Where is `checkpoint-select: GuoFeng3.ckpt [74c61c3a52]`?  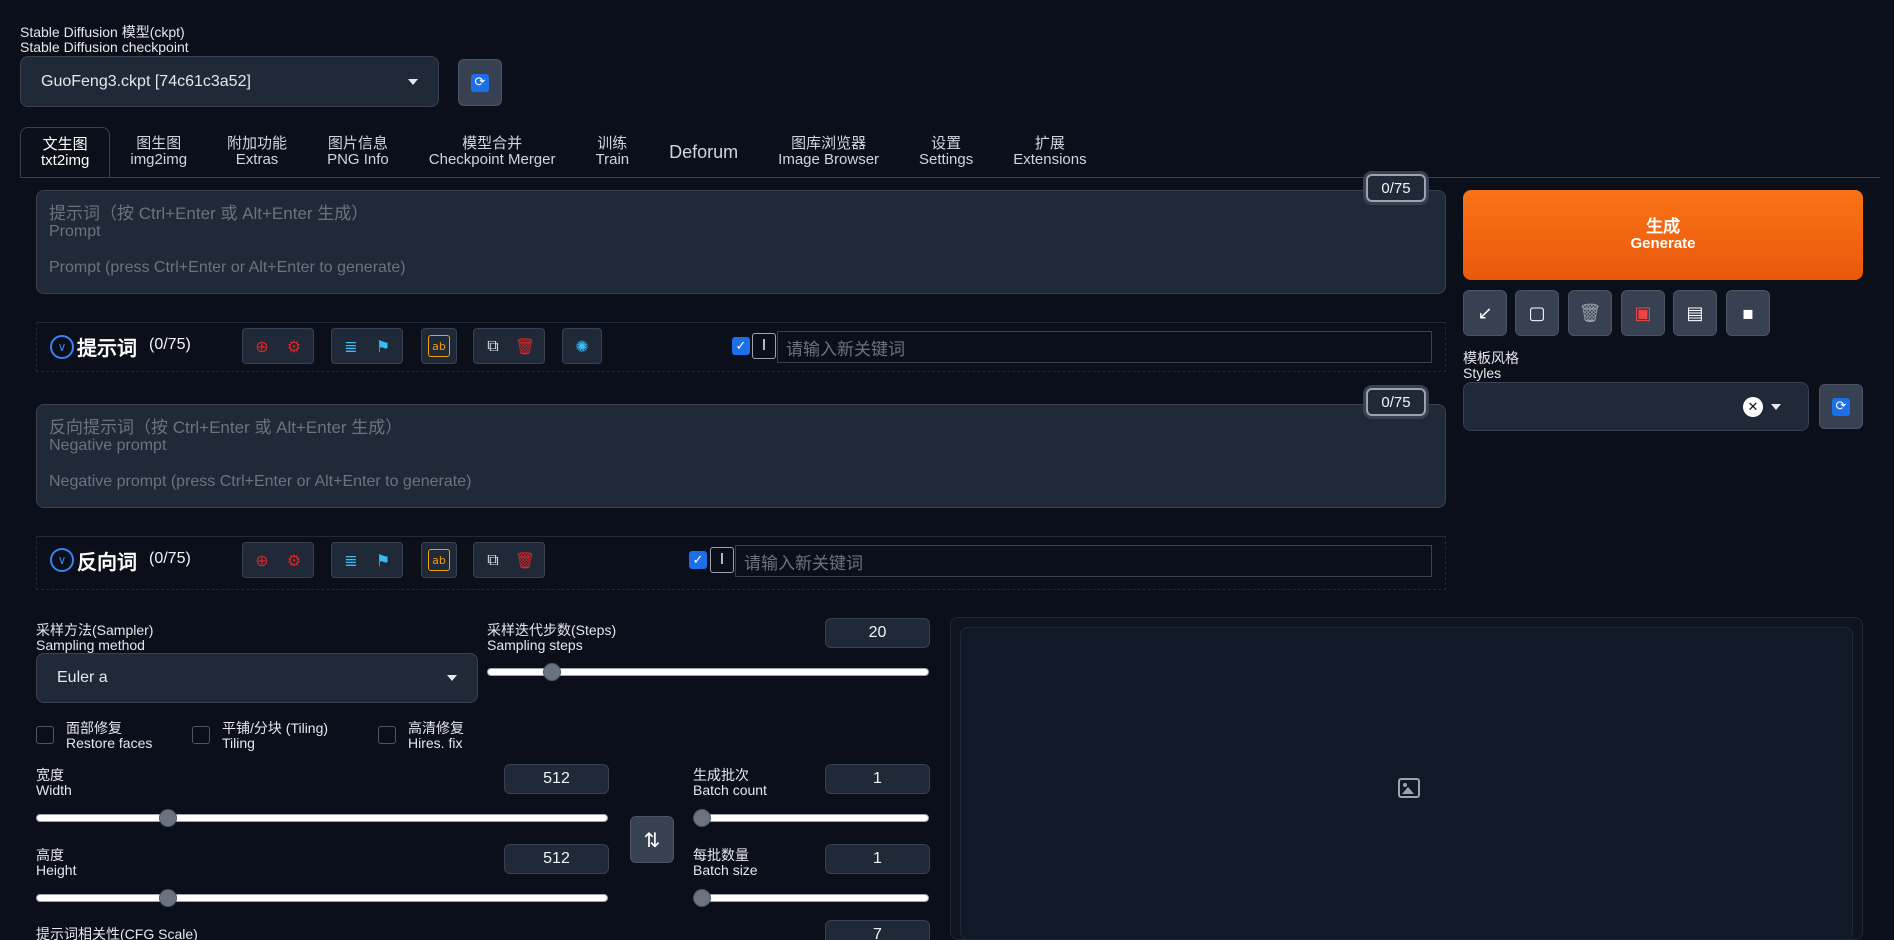
checkpoint-select: GuoFeng3.ckpt [74c61c3a52] is located at coordinates (229, 81).